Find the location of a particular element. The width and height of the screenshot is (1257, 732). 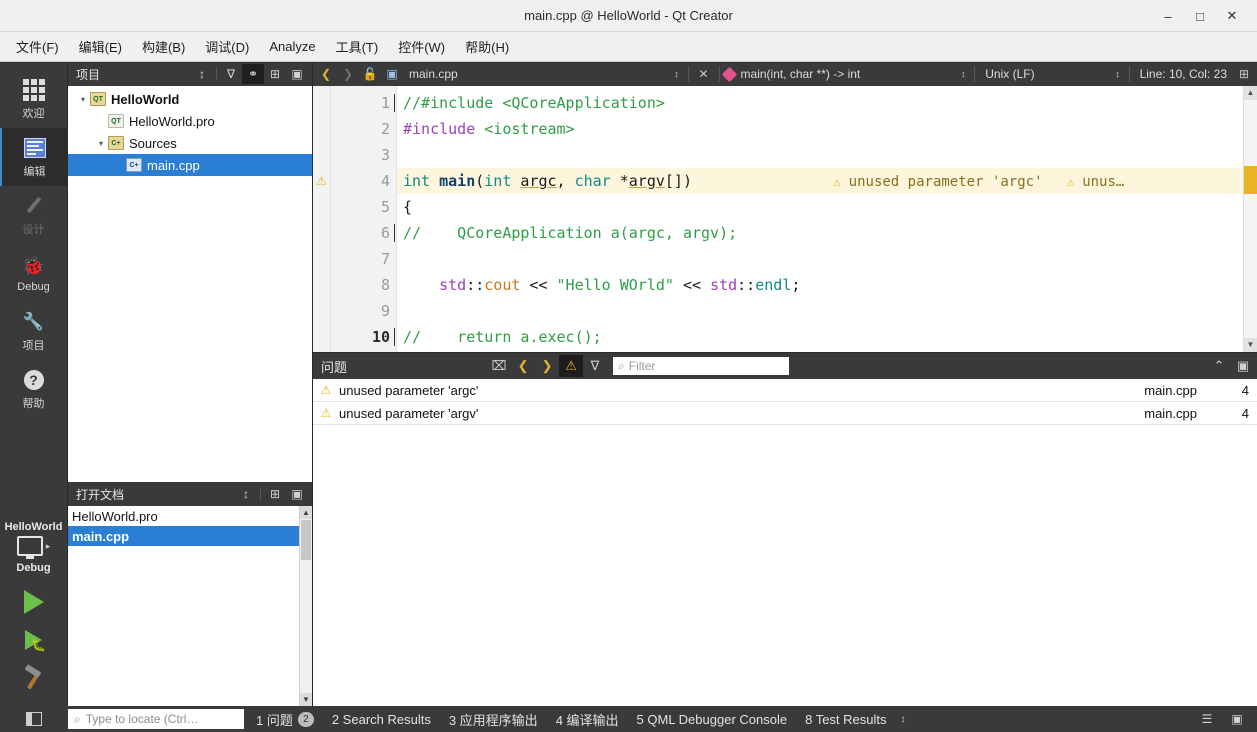

close-editor-icon: ✕ is located at coordinates (704, 74).